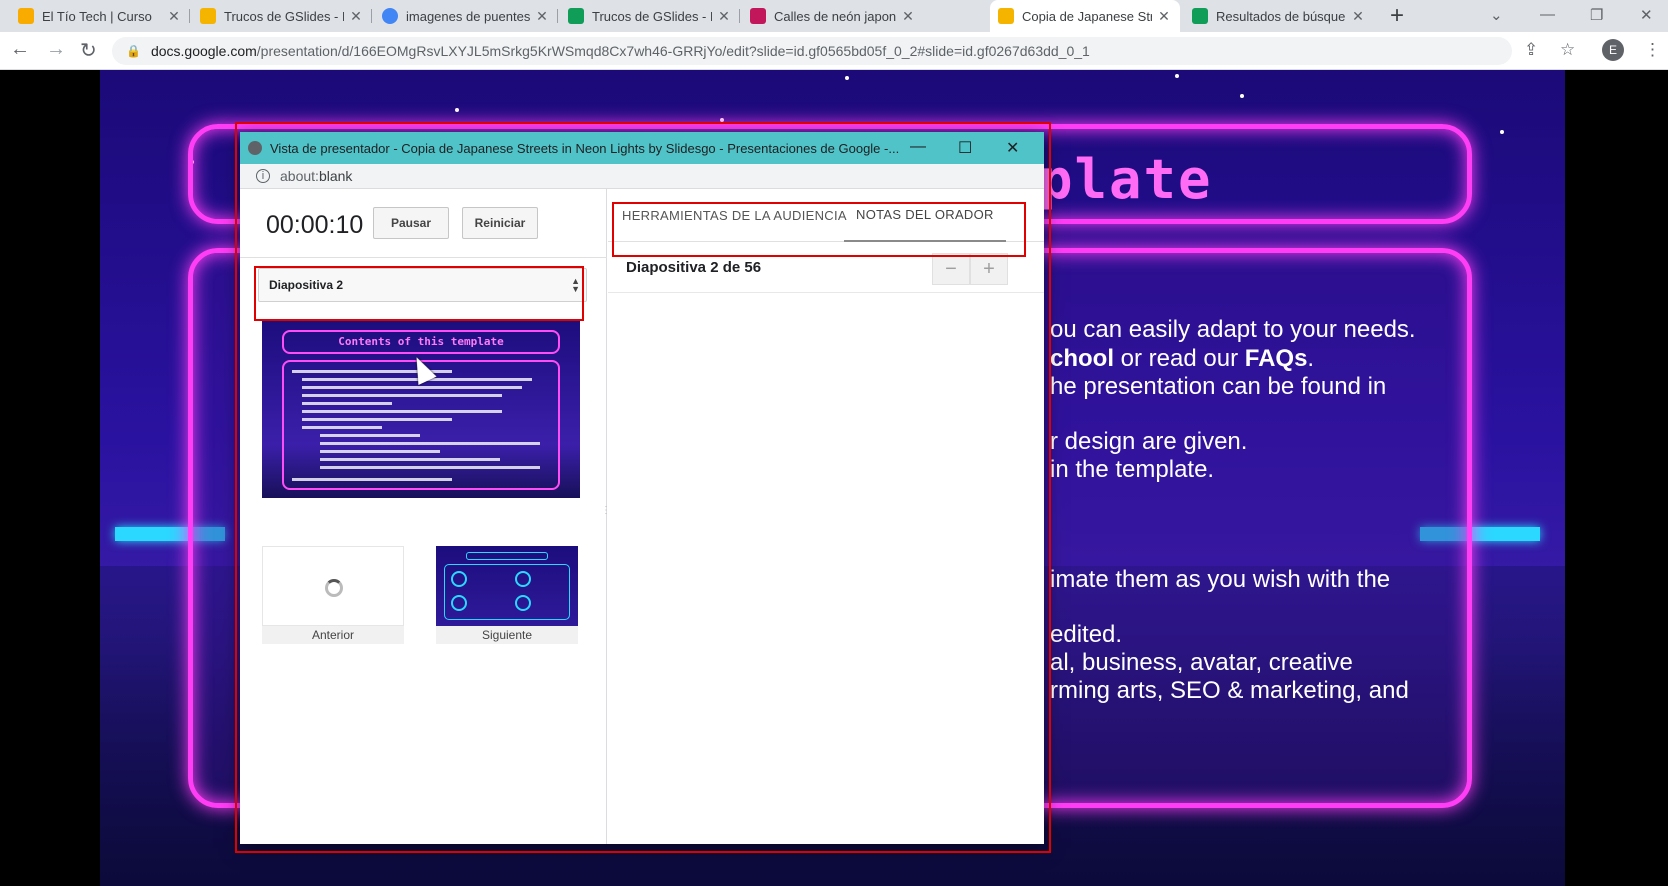  Describe the element at coordinates (1547, 14) in the screenshot. I see `minimize-icon: —` at that location.